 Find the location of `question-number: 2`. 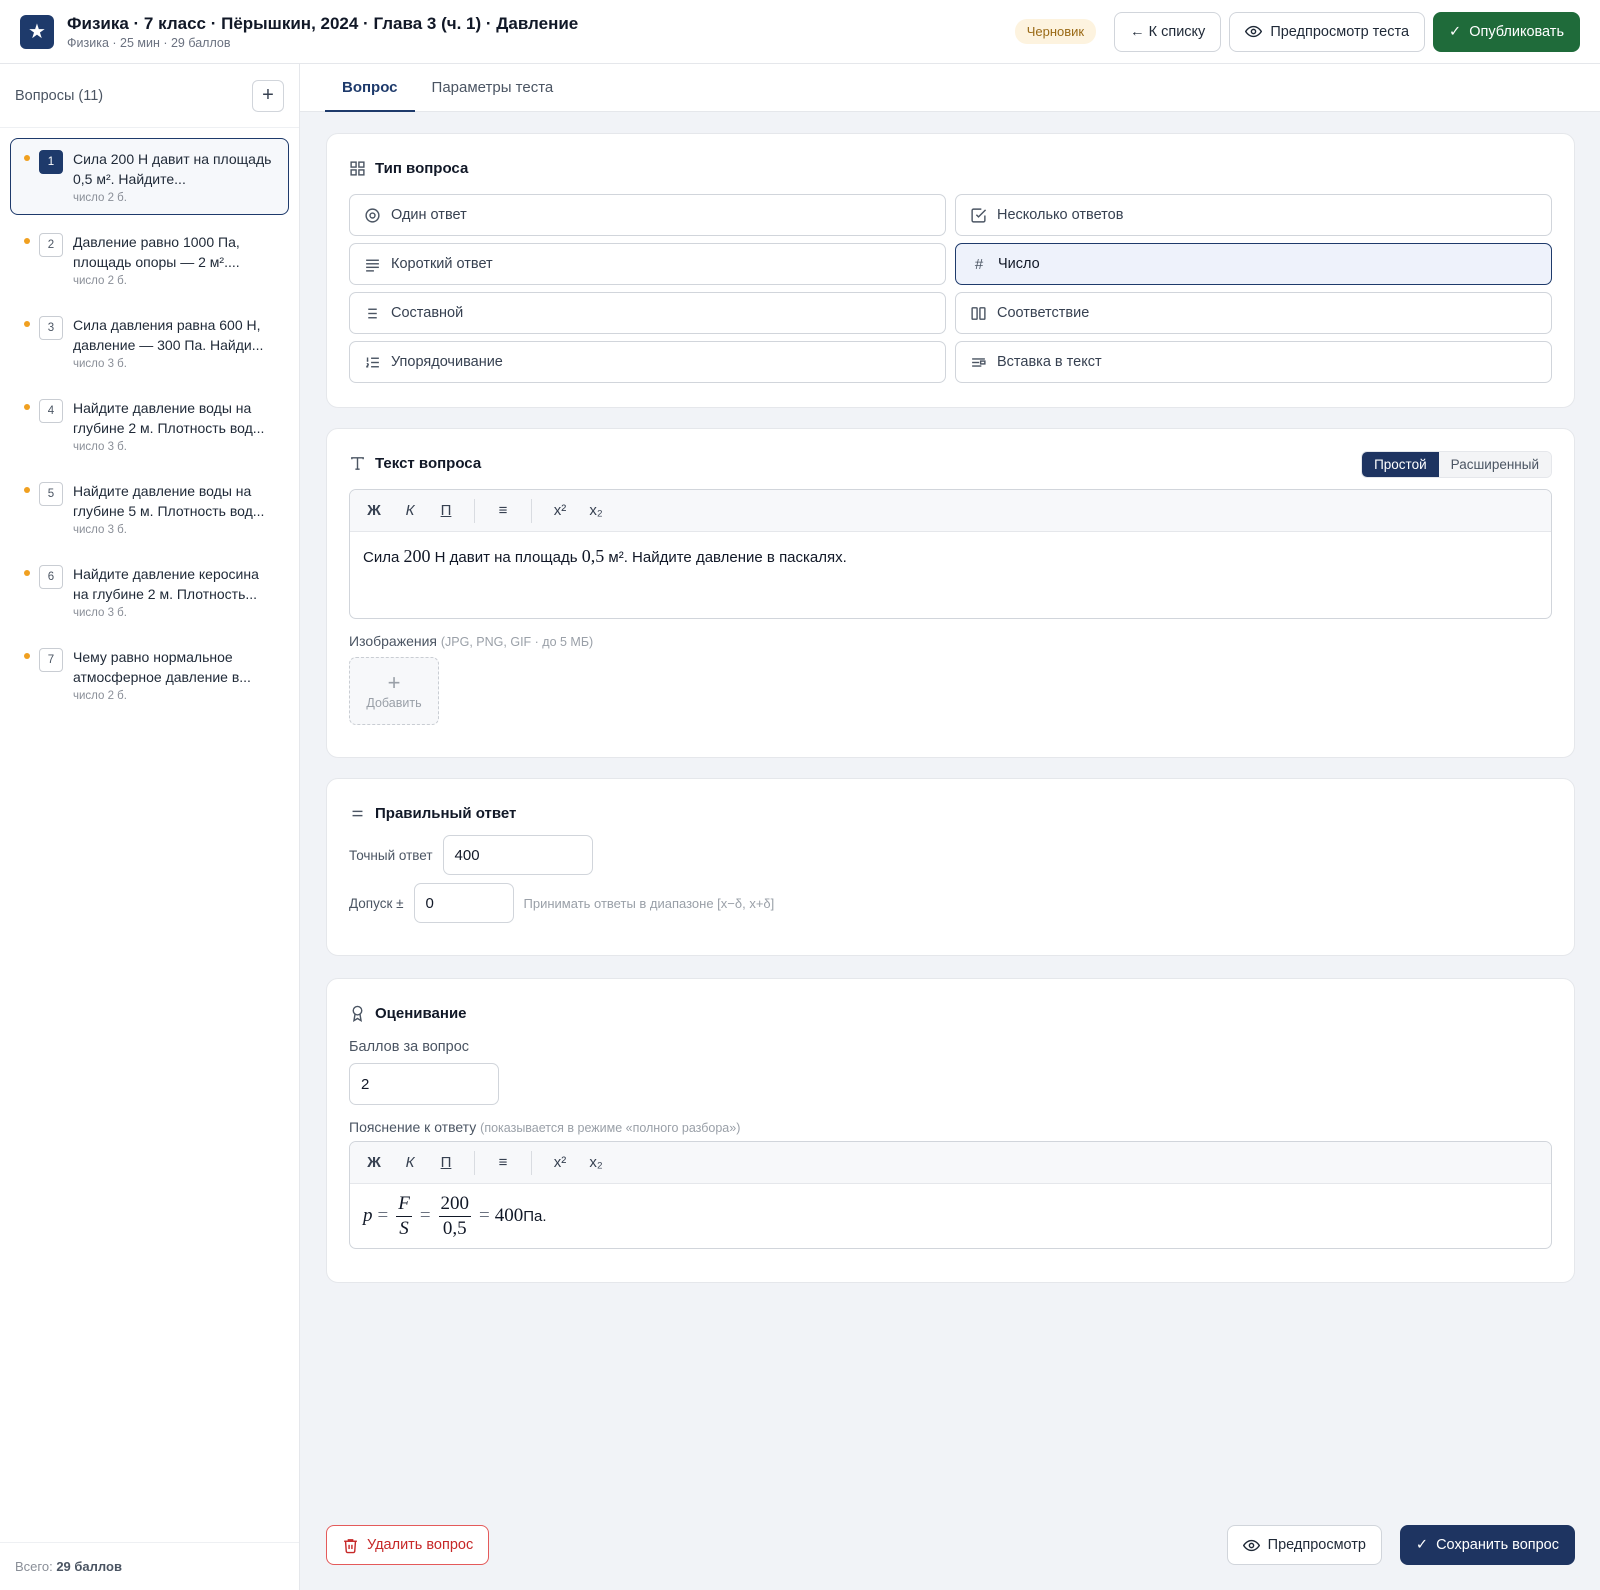

question-number: 2 is located at coordinates (51, 245).